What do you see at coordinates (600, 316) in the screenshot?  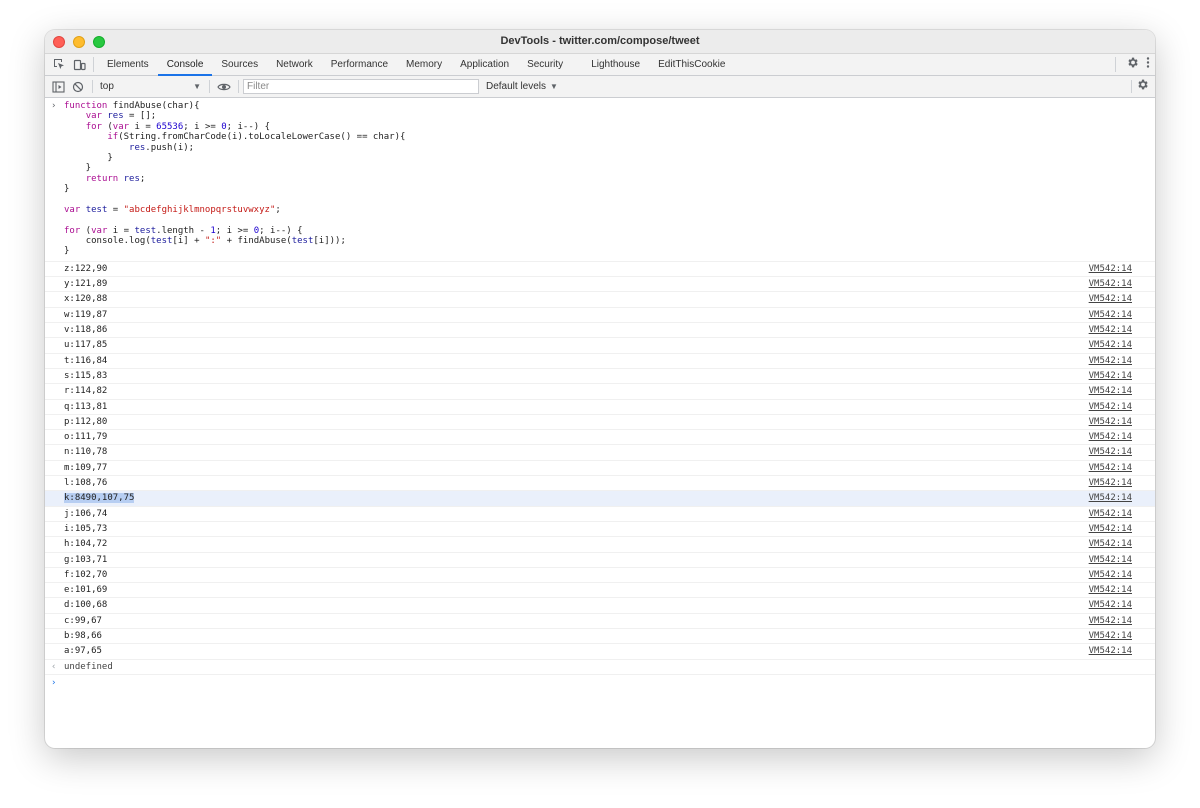 I see `log-row: w:119,87 VM542:14` at bounding box center [600, 316].